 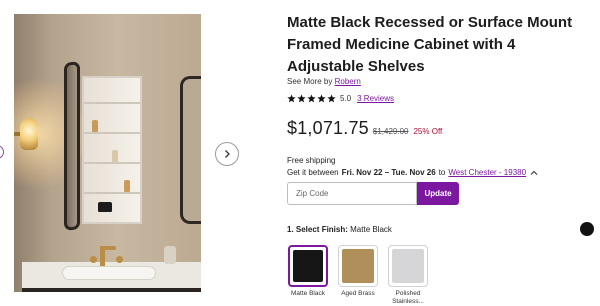 What do you see at coordinates (2, 152) in the screenshot?
I see `prev-arrow-edge` at bounding box center [2, 152].